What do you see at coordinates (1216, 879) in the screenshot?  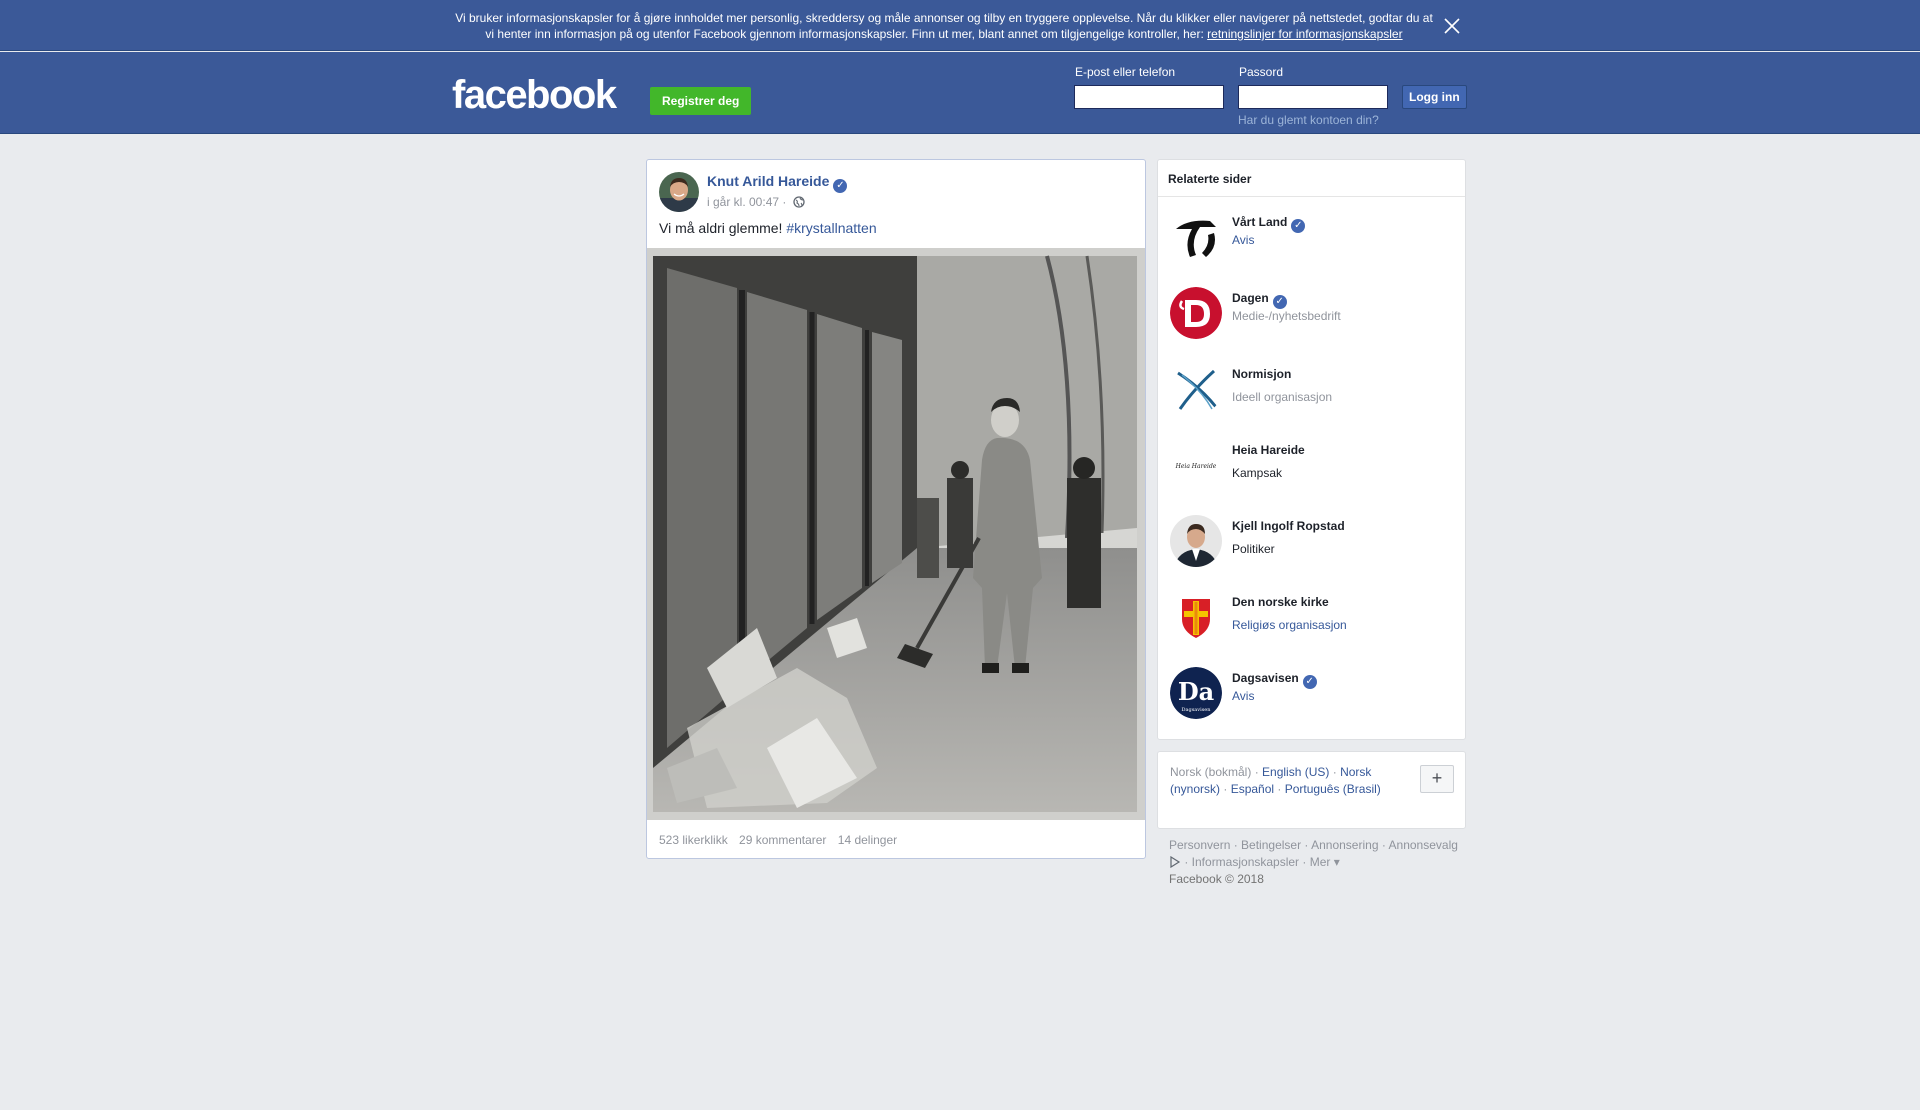 I see `footer-copyright: Facebook © 2018` at bounding box center [1216, 879].